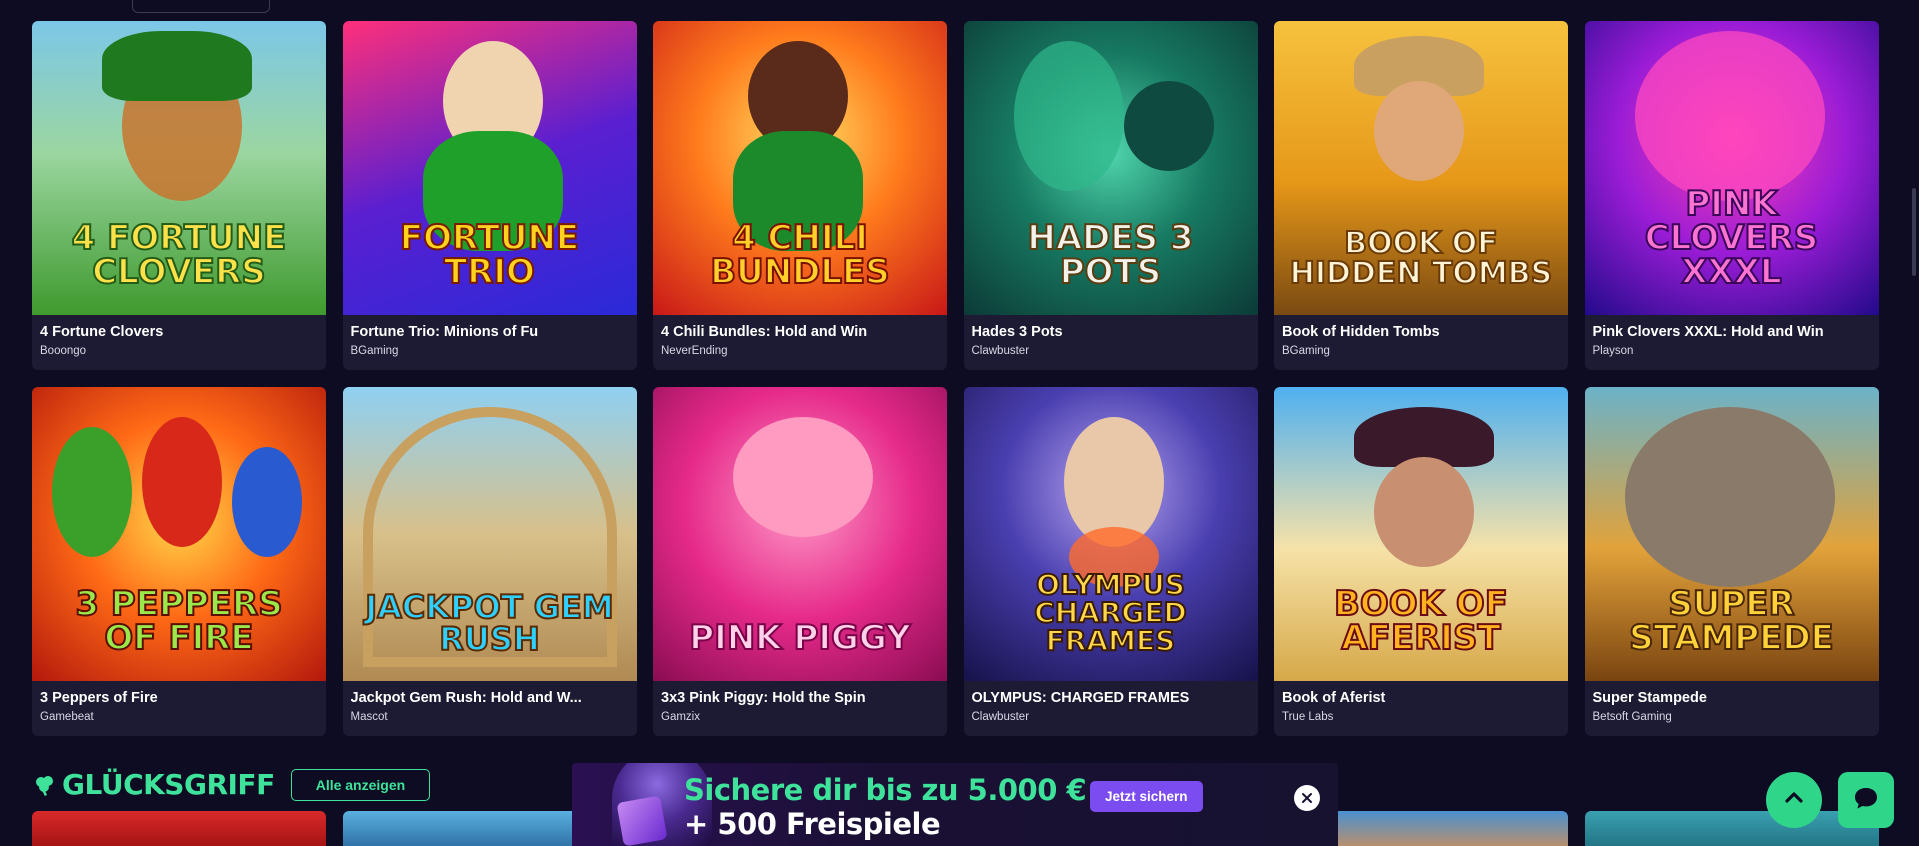  I want to click on game-thumbnail: 4 Chili Bundles, so click(800, 168).